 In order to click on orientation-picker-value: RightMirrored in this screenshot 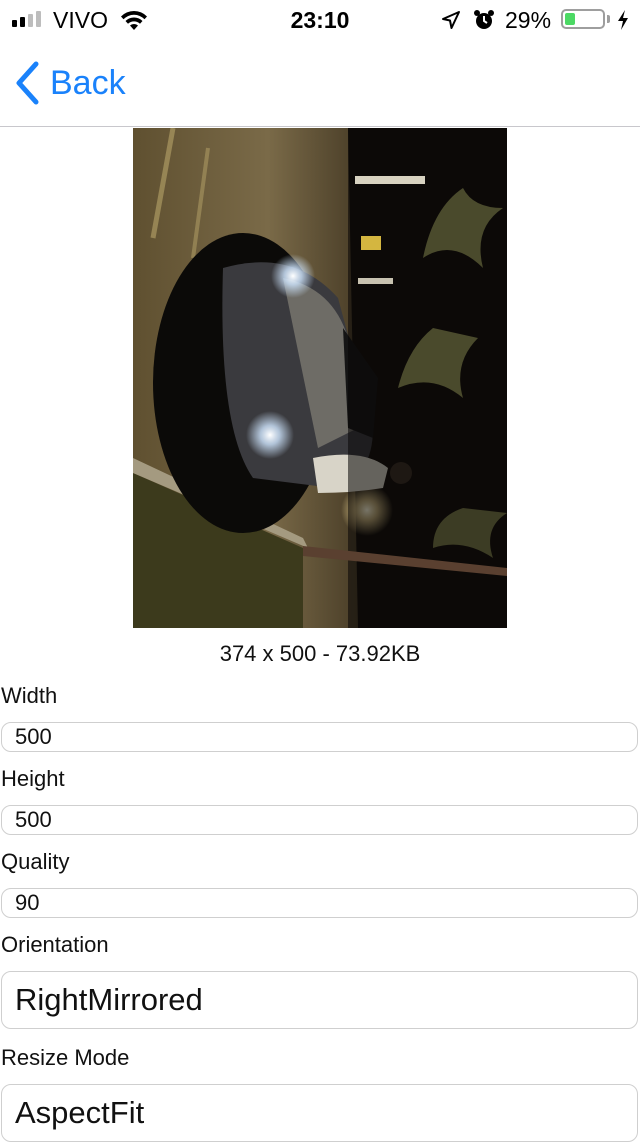, I will do `click(109, 999)`.